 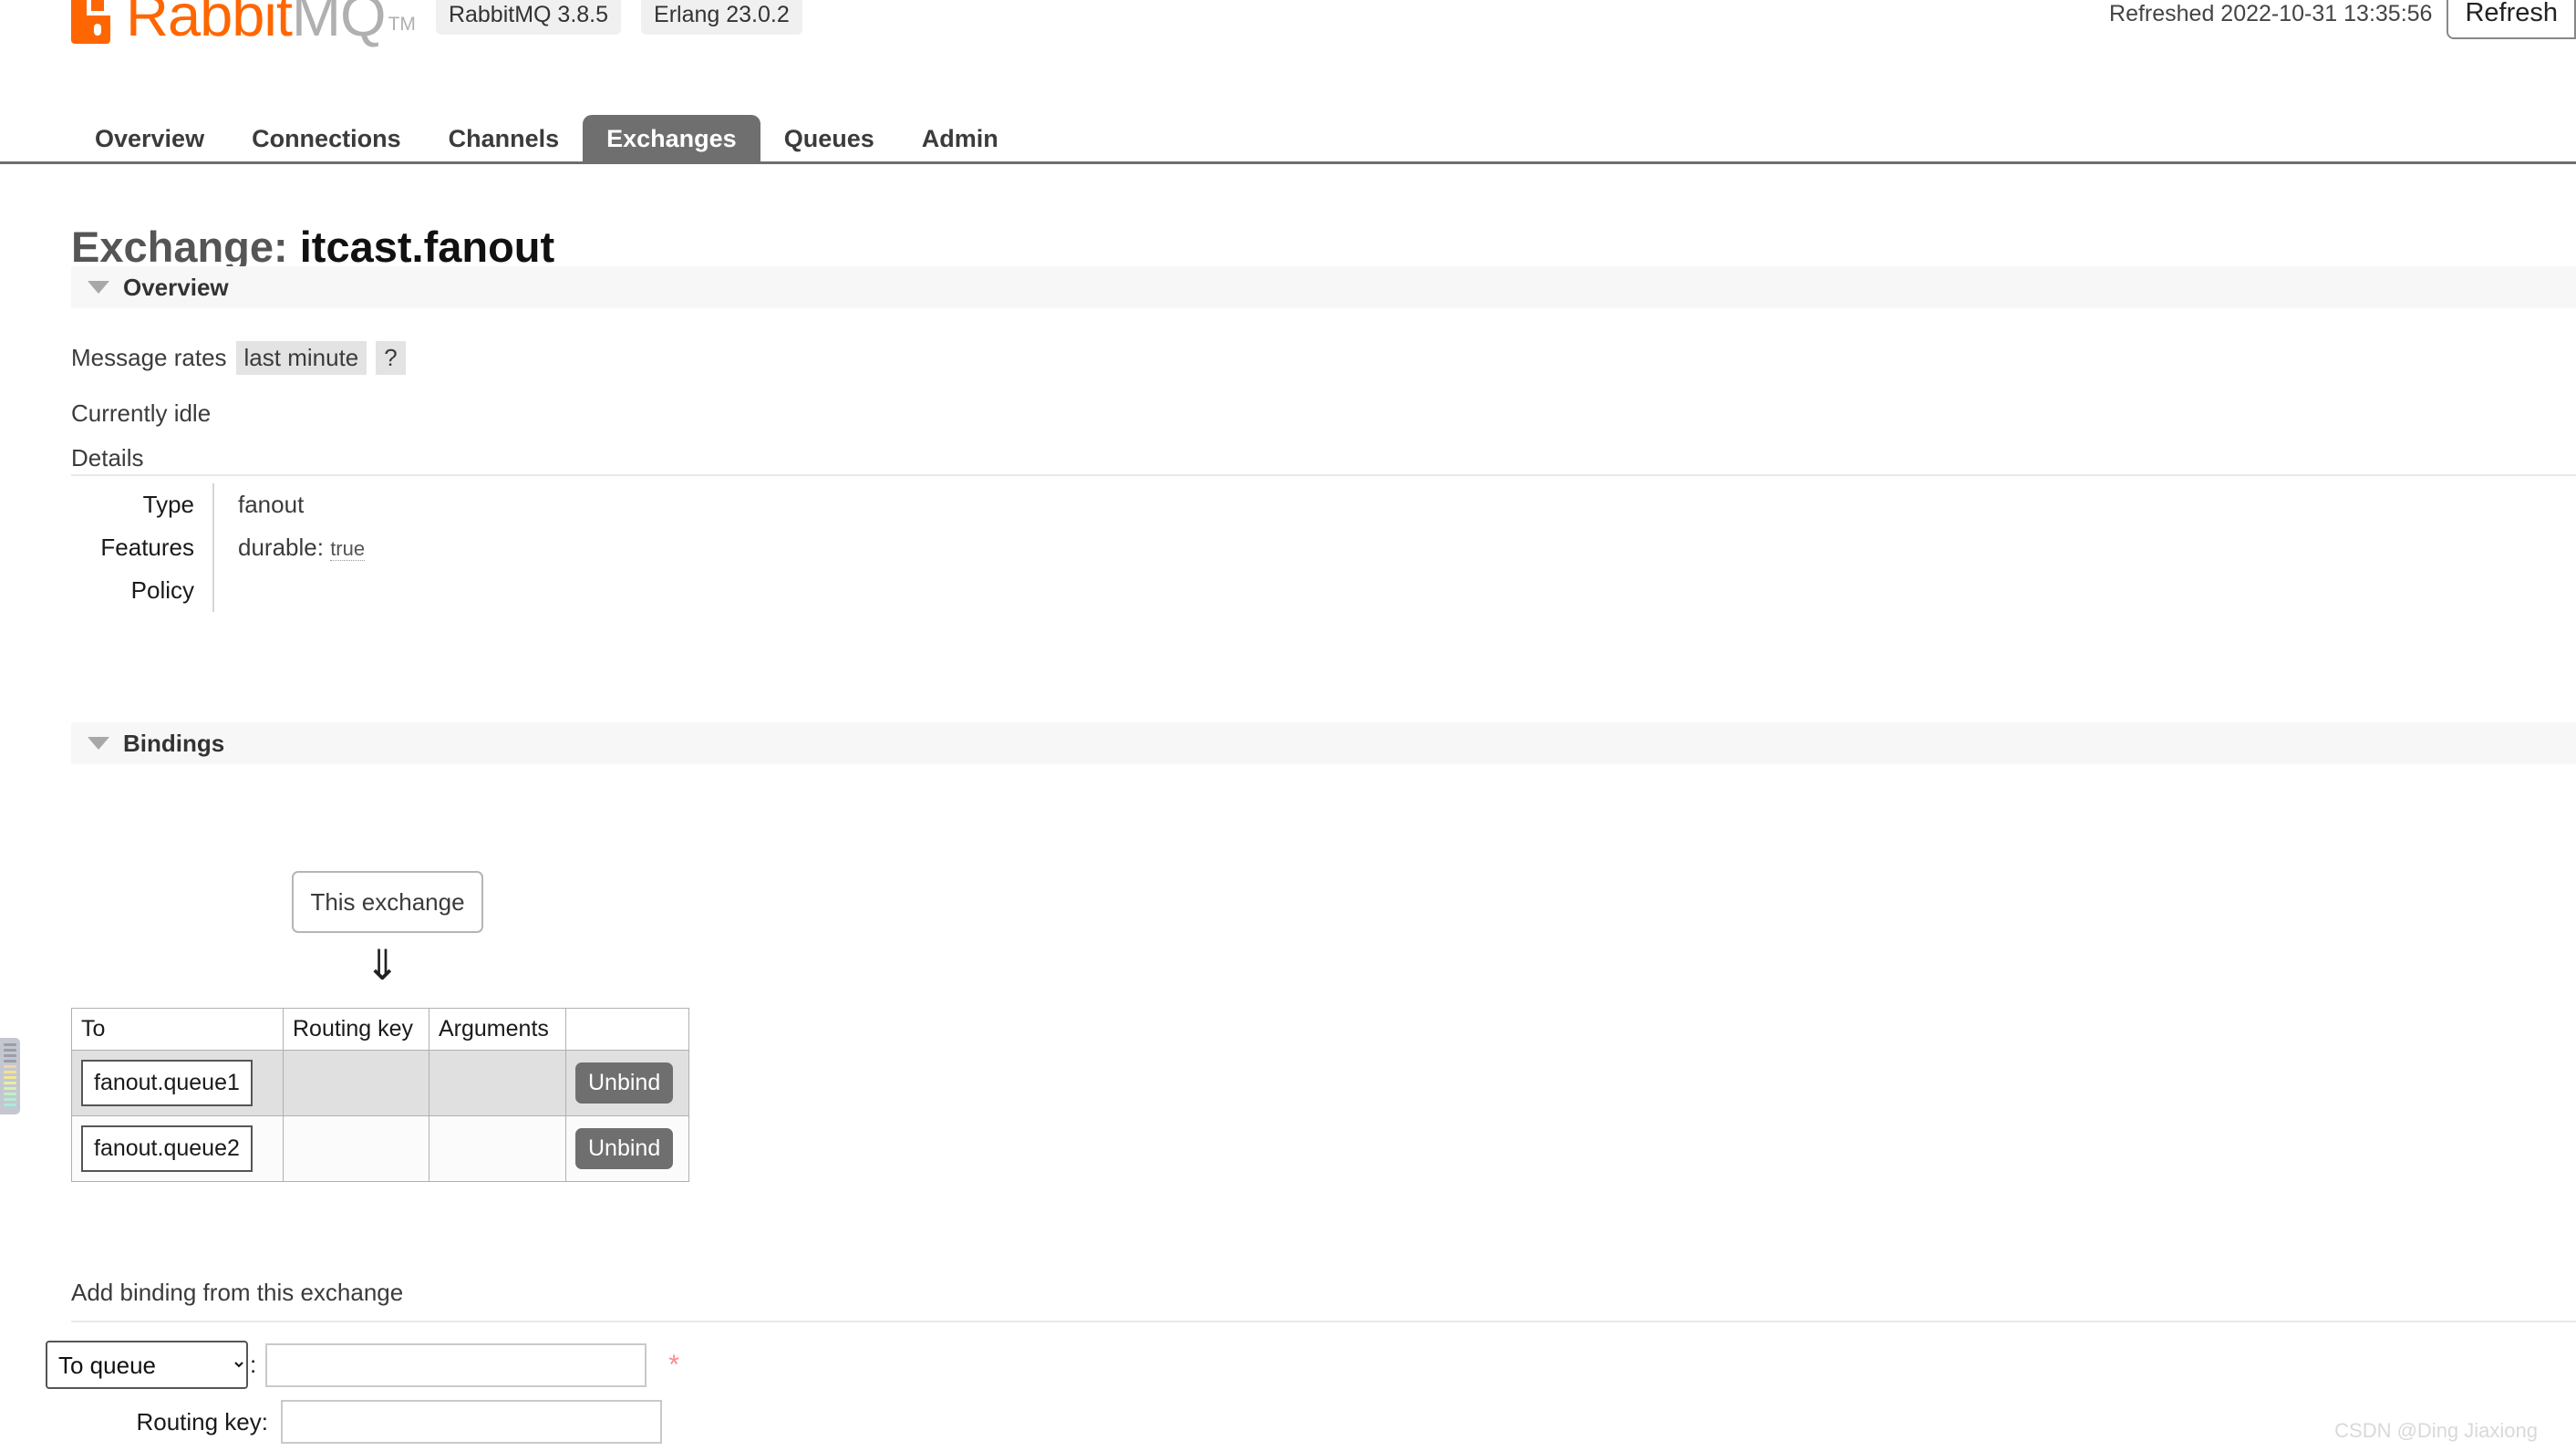 What do you see at coordinates (1394, 548) in the screenshot?
I see `detail-value-features: durable: true` at bounding box center [1394, 548].